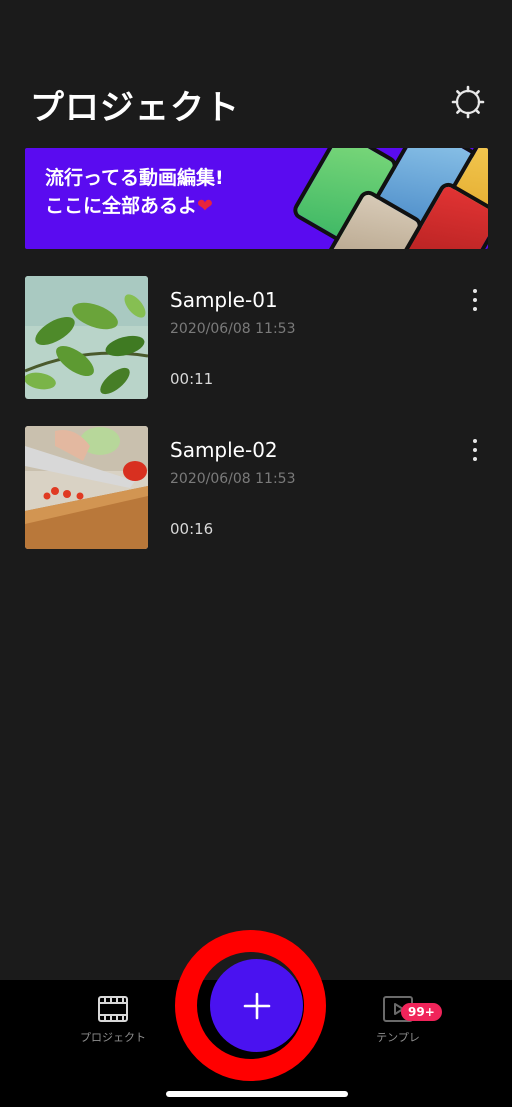 Image resolution: width=512 pixels, height=1107 pixels. I want to click on project-duration: 00:11, so click(192, 379).